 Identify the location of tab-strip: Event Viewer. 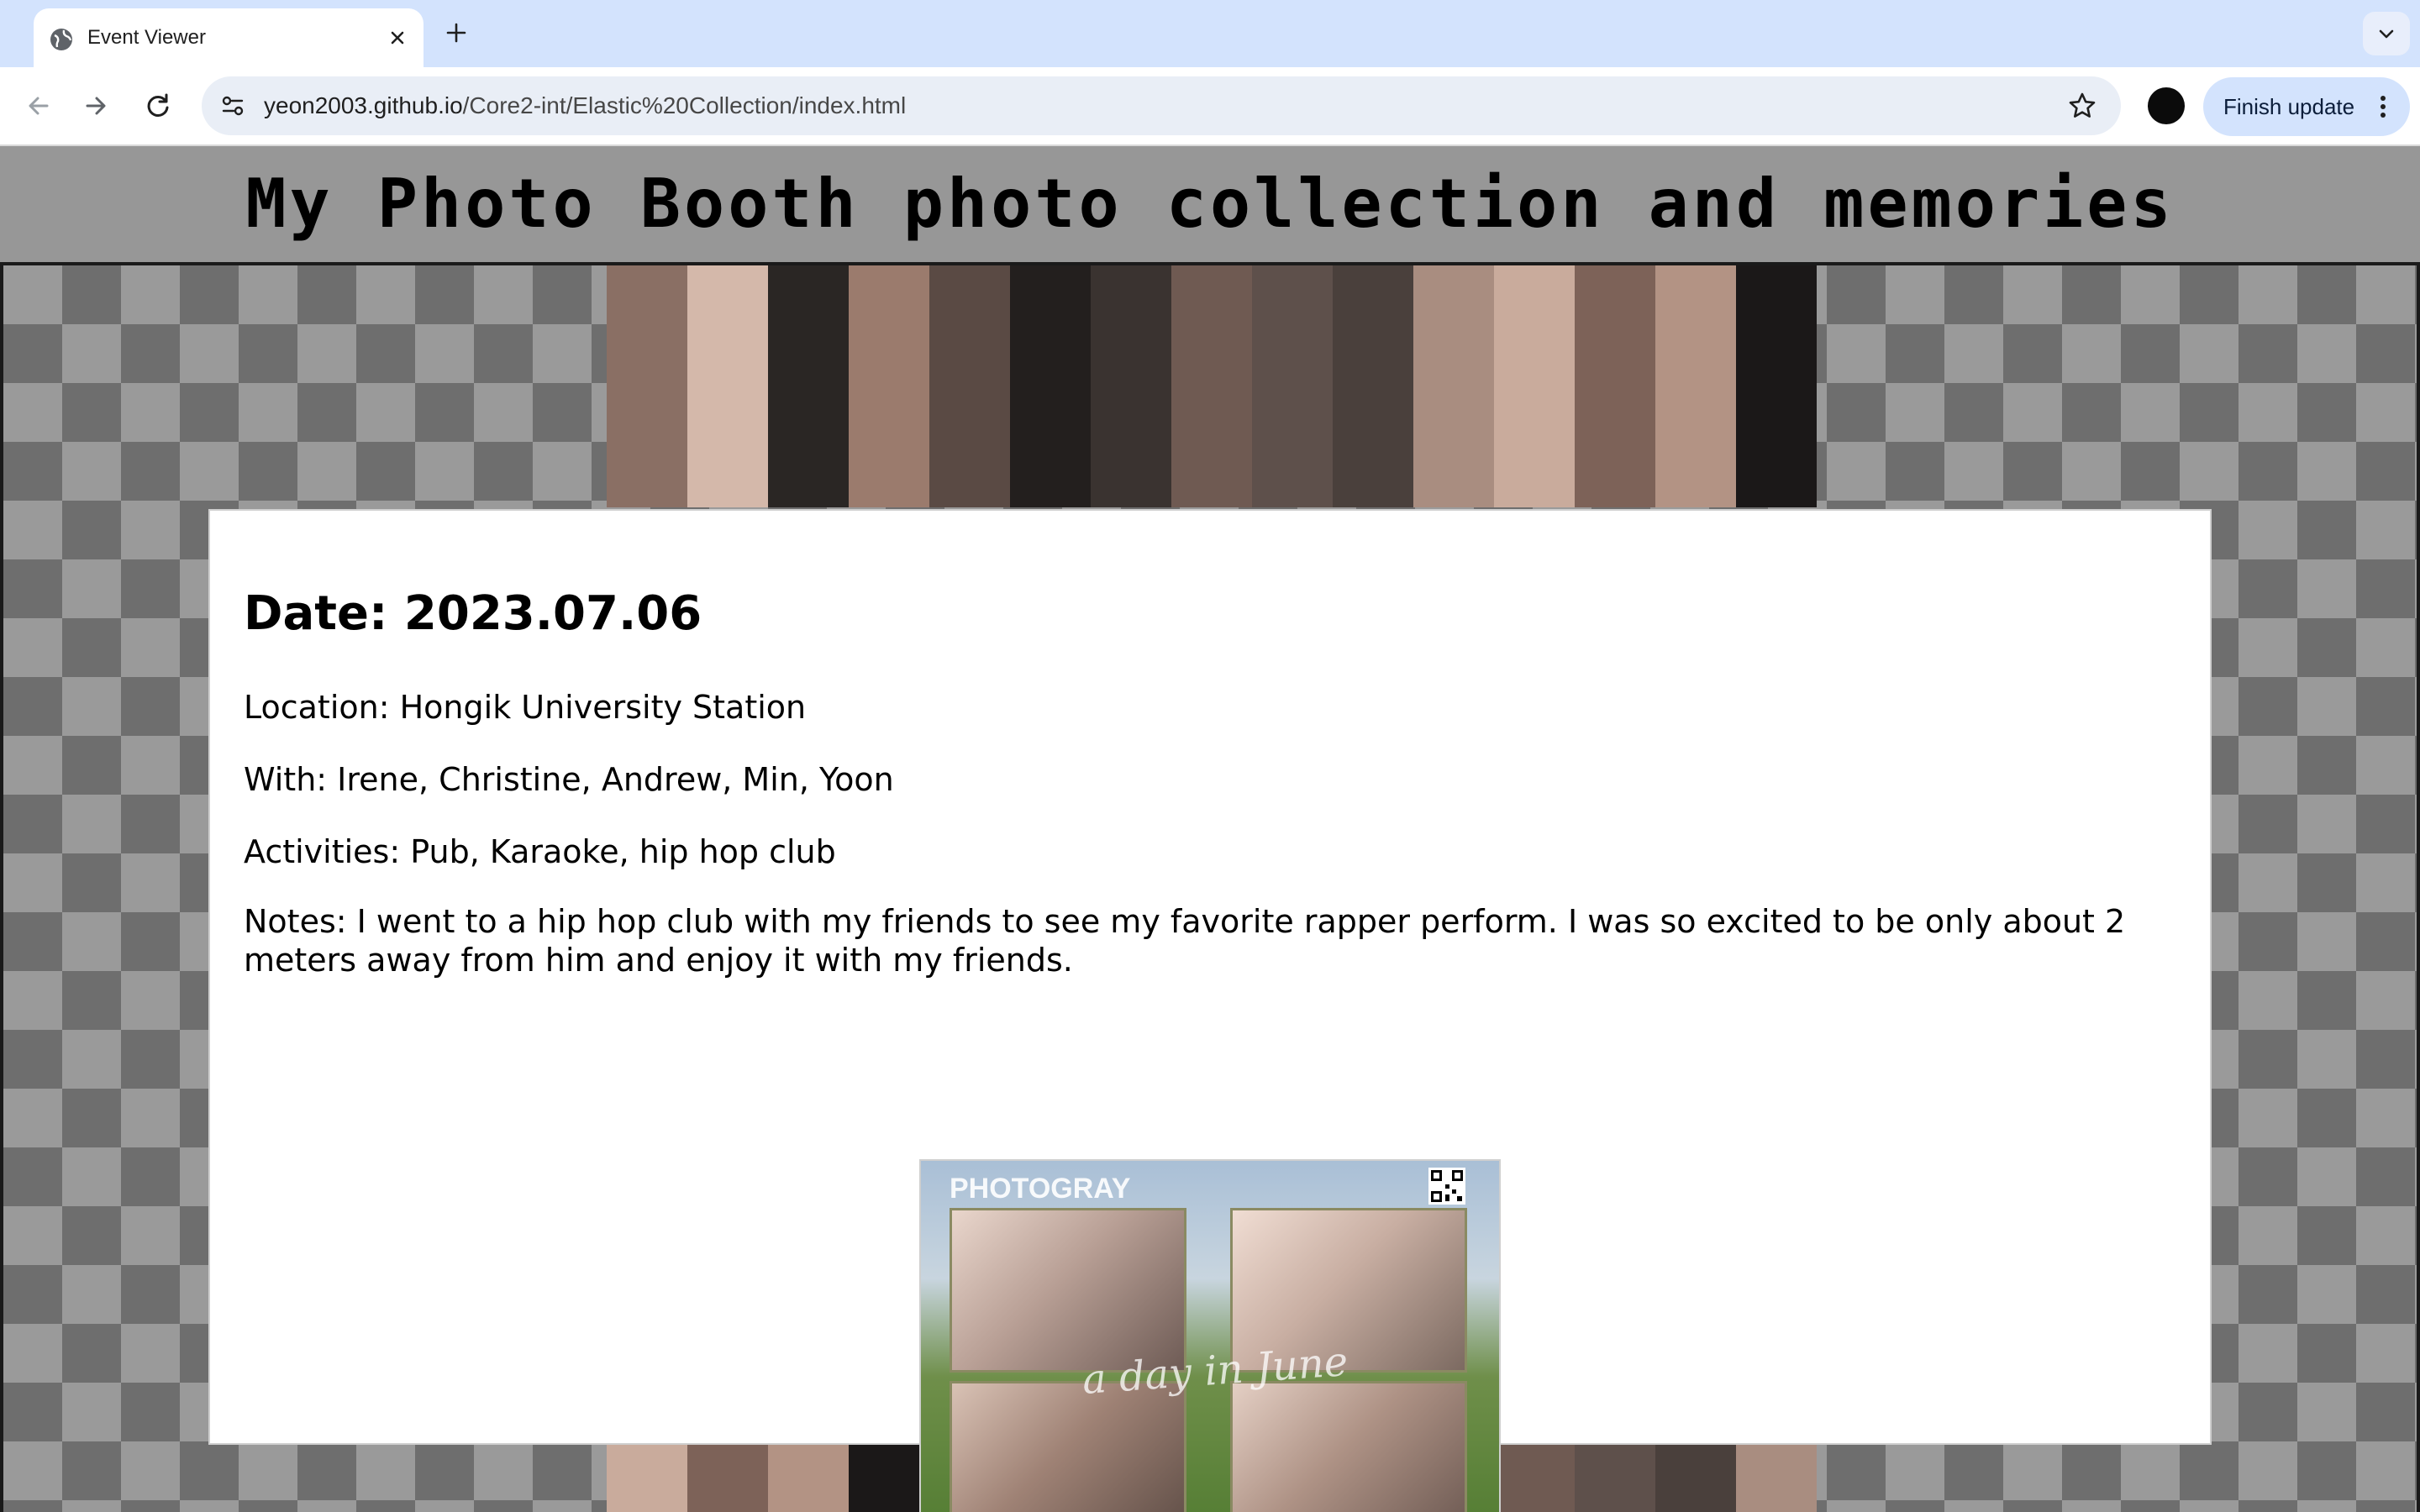
(1210, 33).